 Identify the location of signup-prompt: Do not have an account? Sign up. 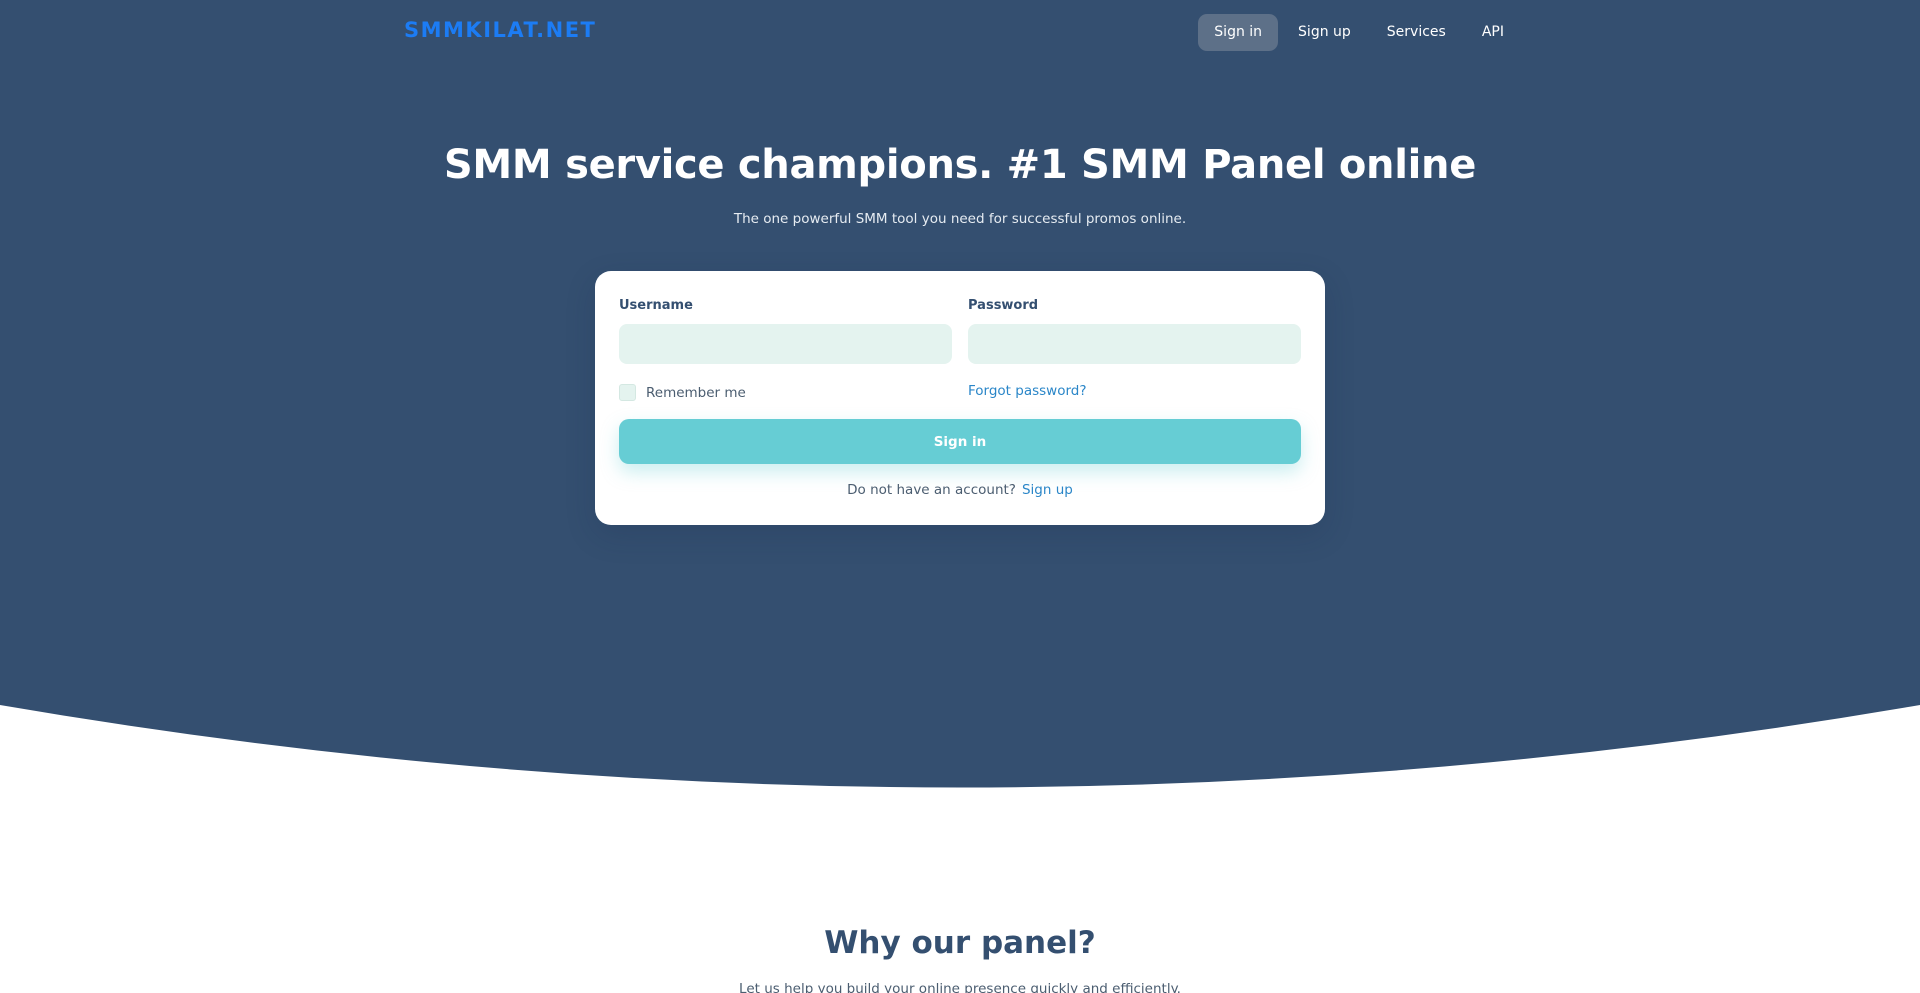
(960, 490).